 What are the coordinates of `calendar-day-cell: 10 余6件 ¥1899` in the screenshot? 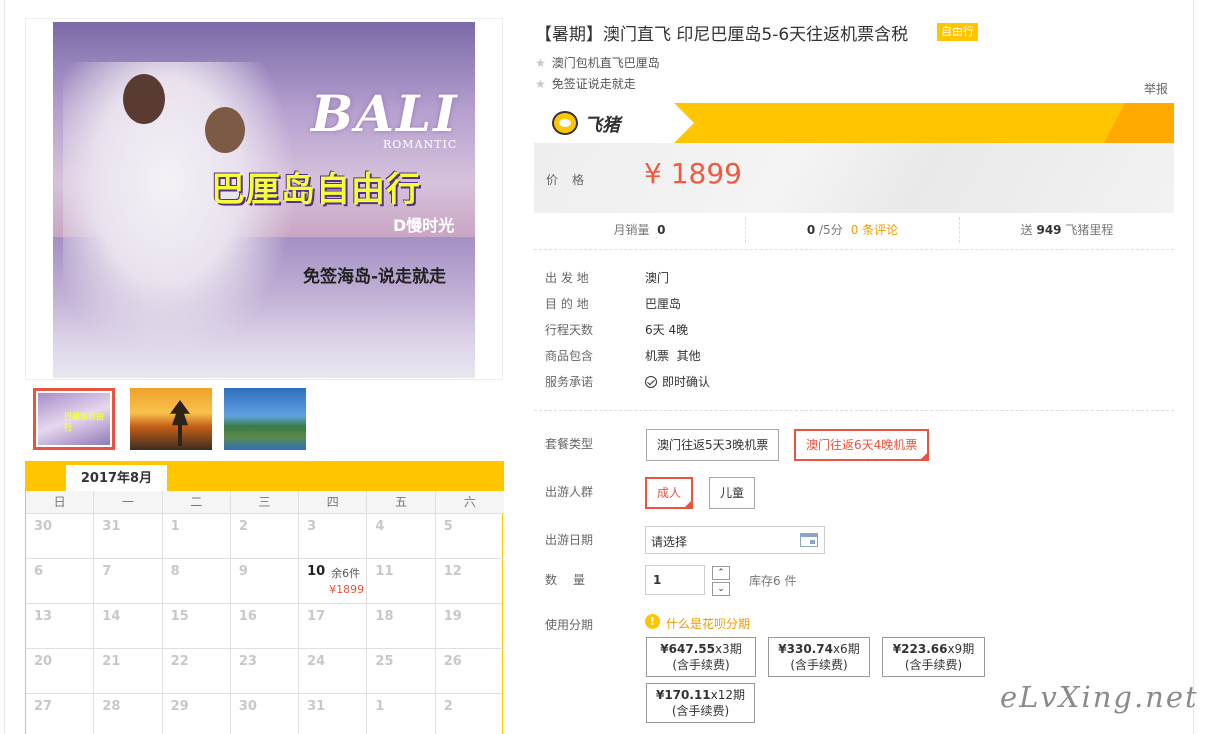 It's located at (333, 581).